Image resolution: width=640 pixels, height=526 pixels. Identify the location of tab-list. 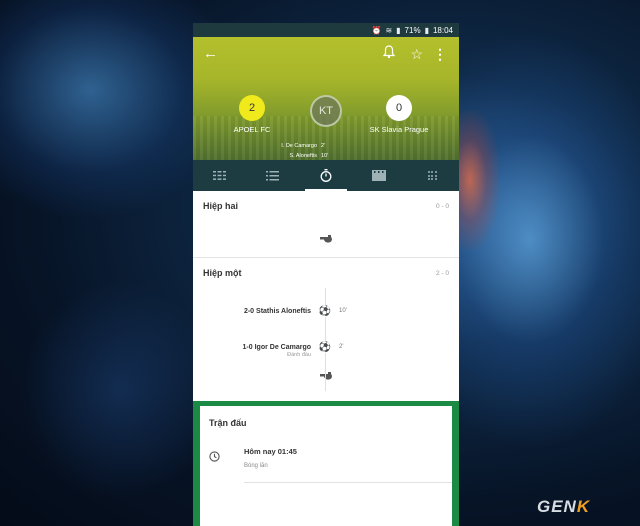
(272, 175).